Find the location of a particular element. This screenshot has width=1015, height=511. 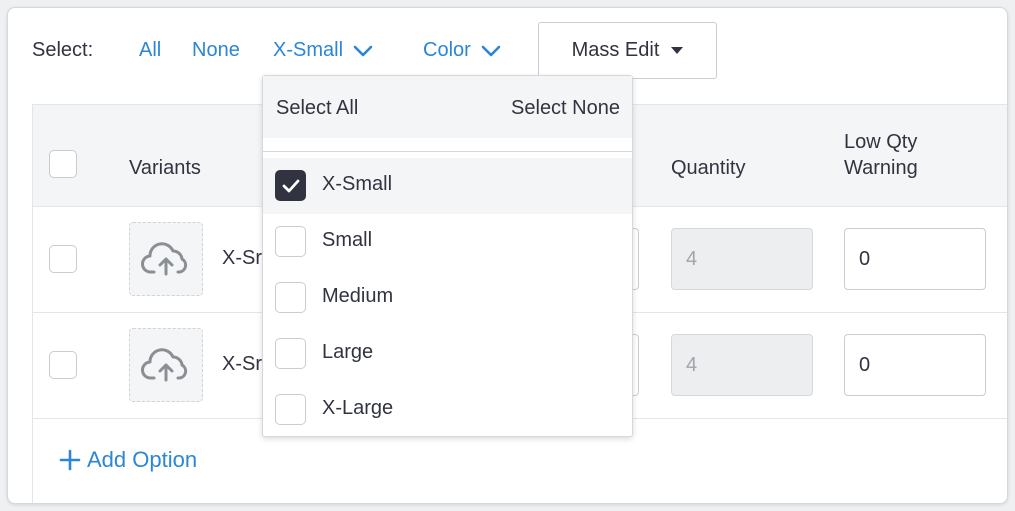

menu-item-small: Small is located at coordinates (447, 242).